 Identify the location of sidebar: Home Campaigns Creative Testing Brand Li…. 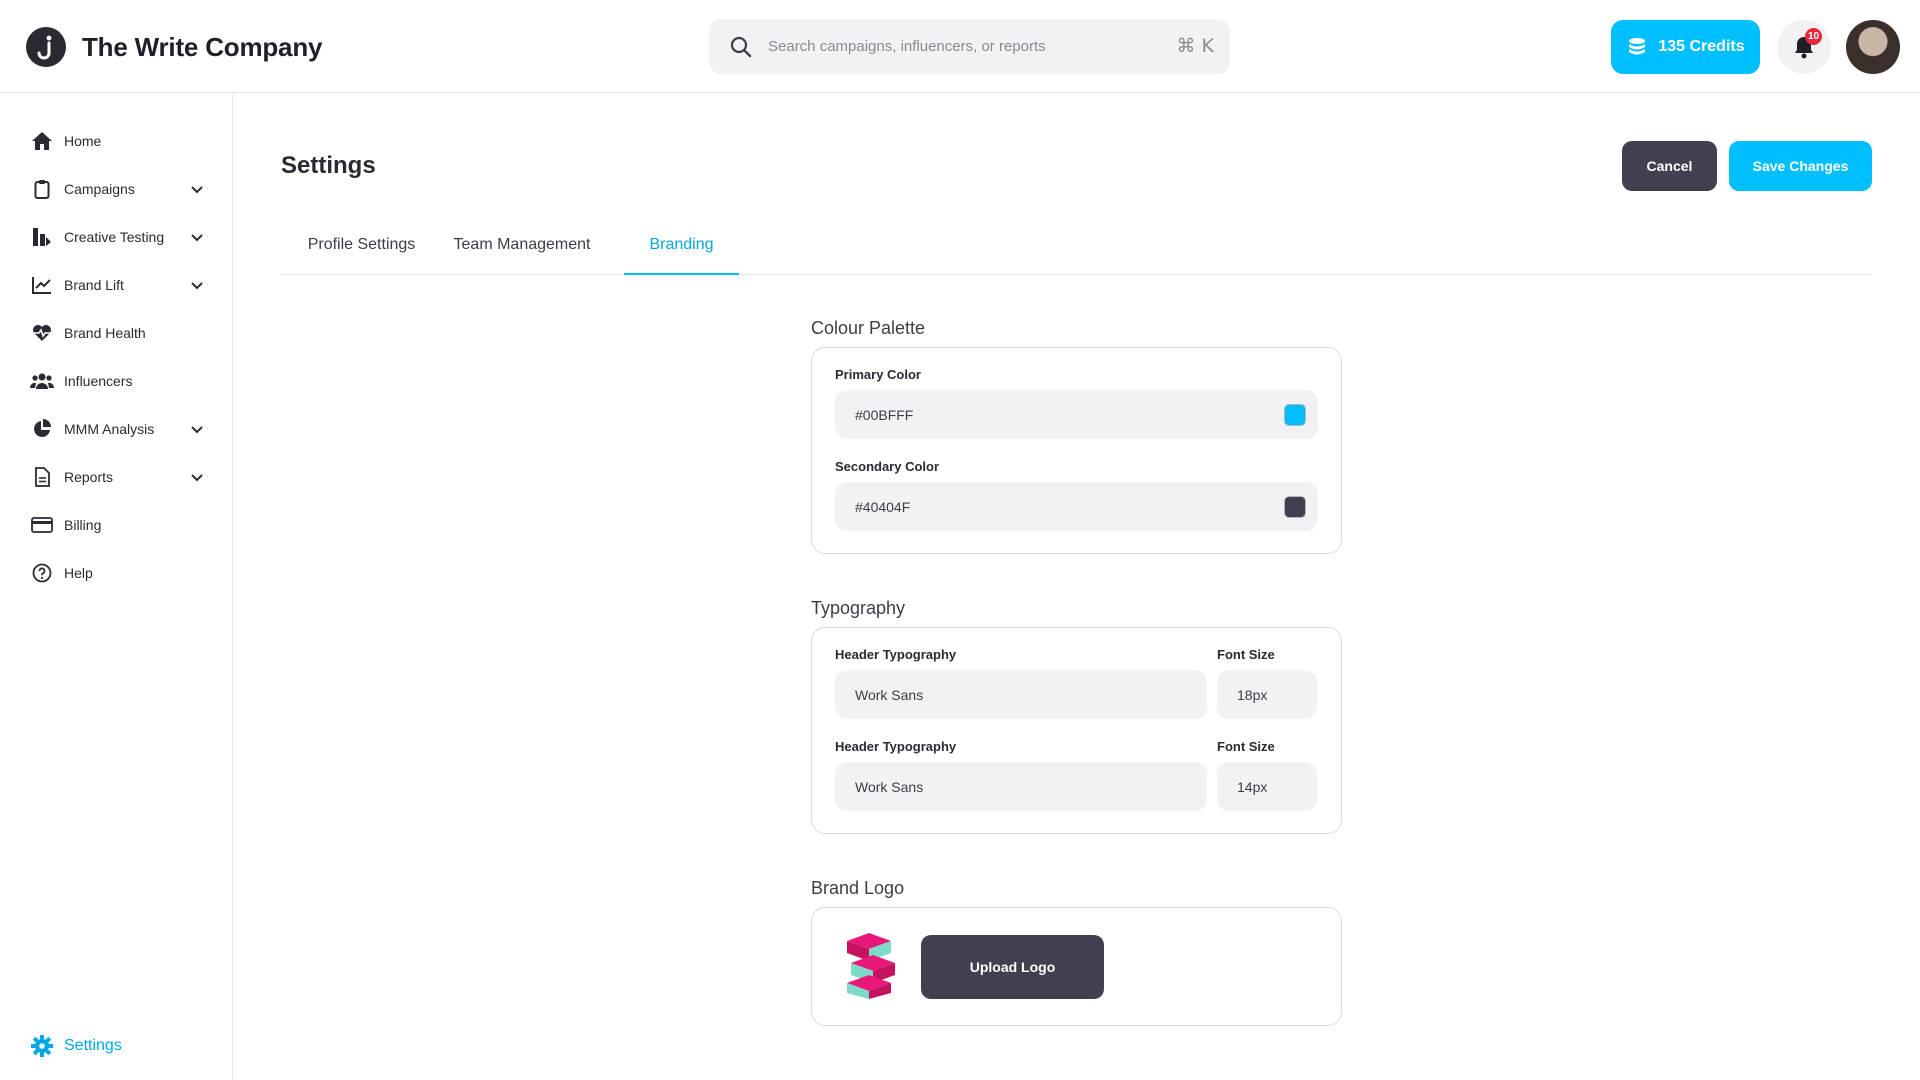
(116, 587).